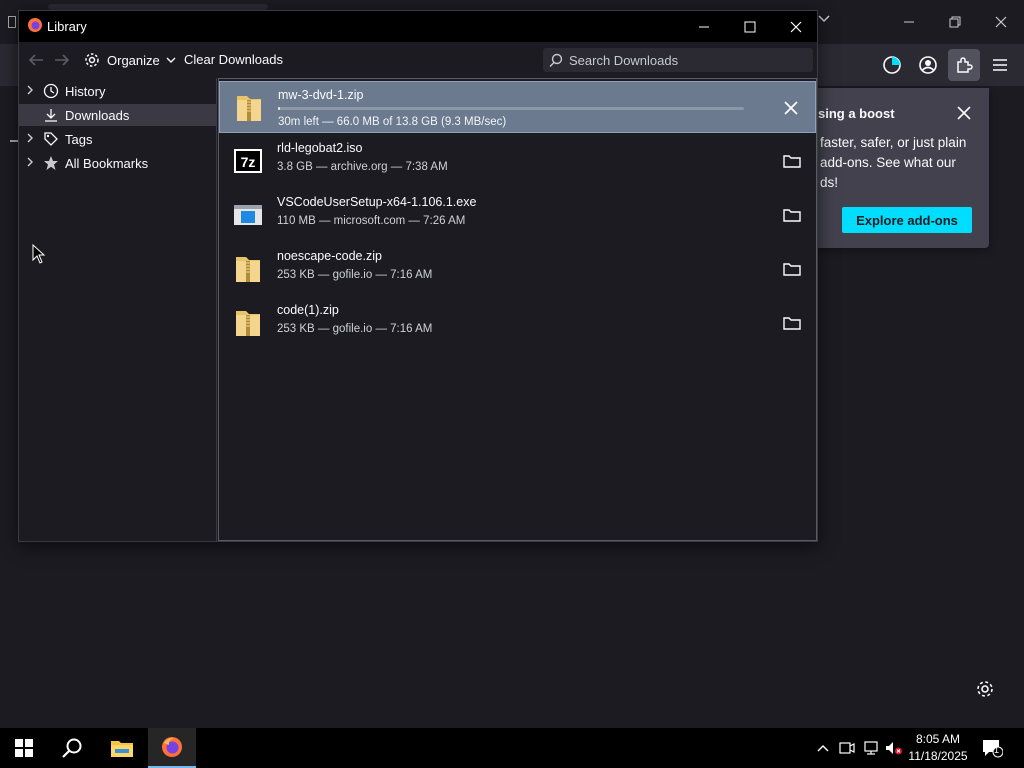 This screenshot has height=768, width=1024. Describe the element at coordinates (997, 750) in the screenshot. I see `notification-count-badge: 1` at that location.